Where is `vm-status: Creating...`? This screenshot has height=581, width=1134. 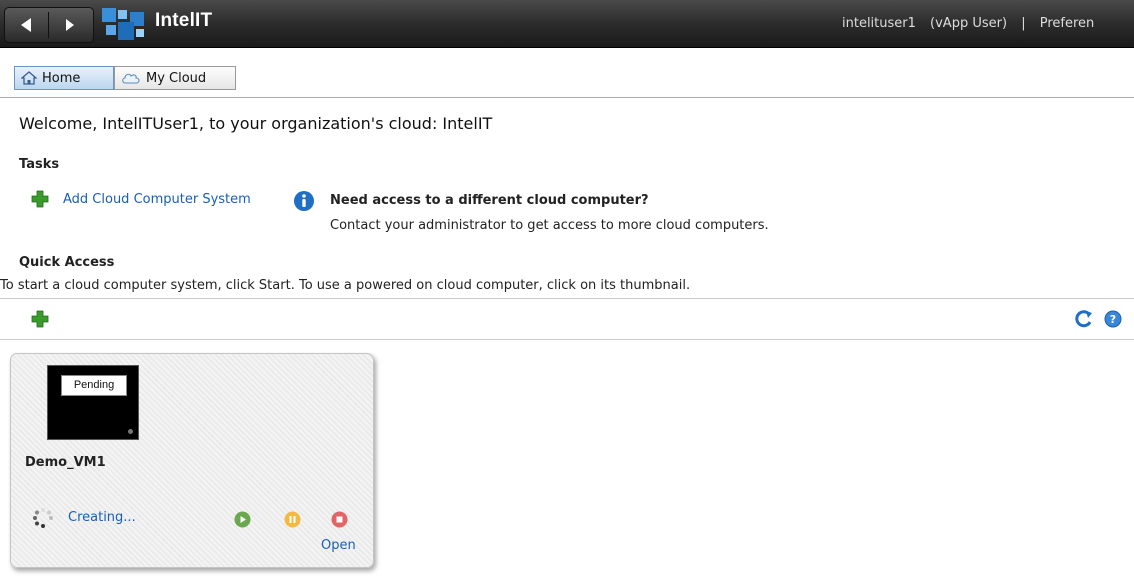
vm-status: Creating... is located at coordinates (102, 517).